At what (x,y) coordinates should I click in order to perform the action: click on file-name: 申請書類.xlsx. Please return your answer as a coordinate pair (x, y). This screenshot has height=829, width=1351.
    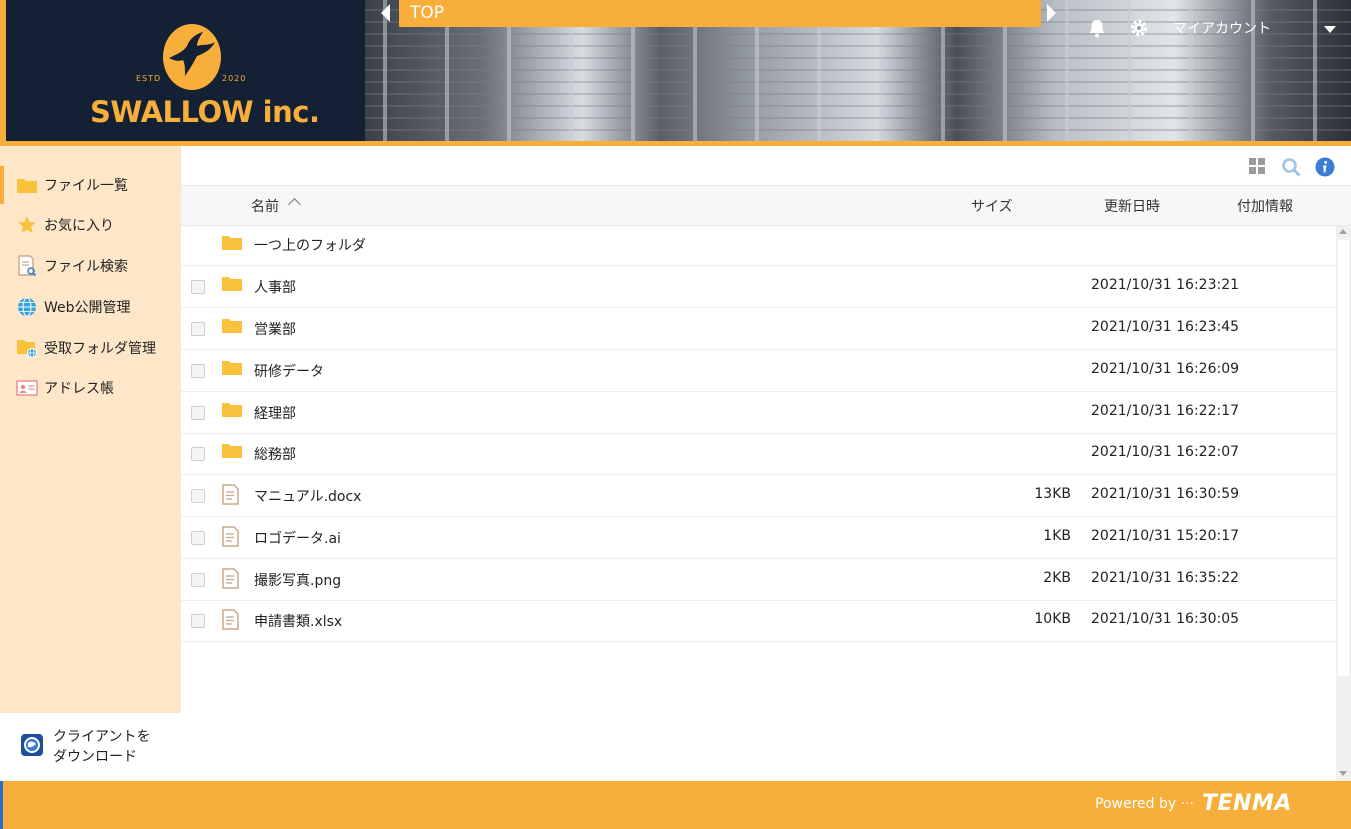
    Looking at the image, I should click on (298, 621).